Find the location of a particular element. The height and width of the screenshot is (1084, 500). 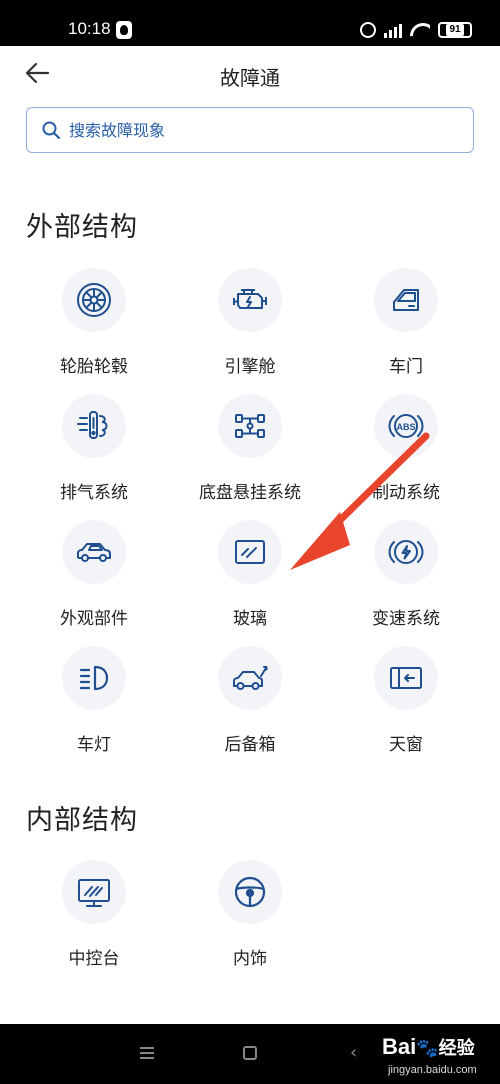

item-label: 车灯 is located at coordinates (94, 745).